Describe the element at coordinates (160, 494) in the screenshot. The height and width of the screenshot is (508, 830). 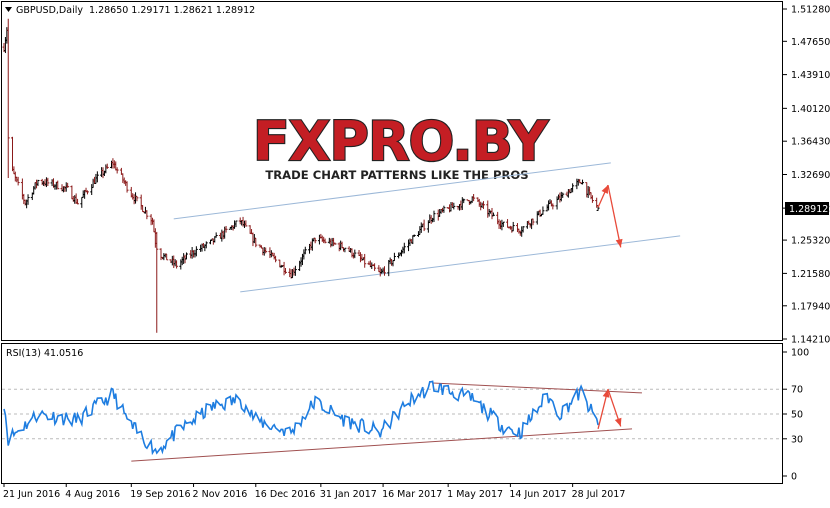
I see `time-tick-label: 19 Sep 2016` at that location.